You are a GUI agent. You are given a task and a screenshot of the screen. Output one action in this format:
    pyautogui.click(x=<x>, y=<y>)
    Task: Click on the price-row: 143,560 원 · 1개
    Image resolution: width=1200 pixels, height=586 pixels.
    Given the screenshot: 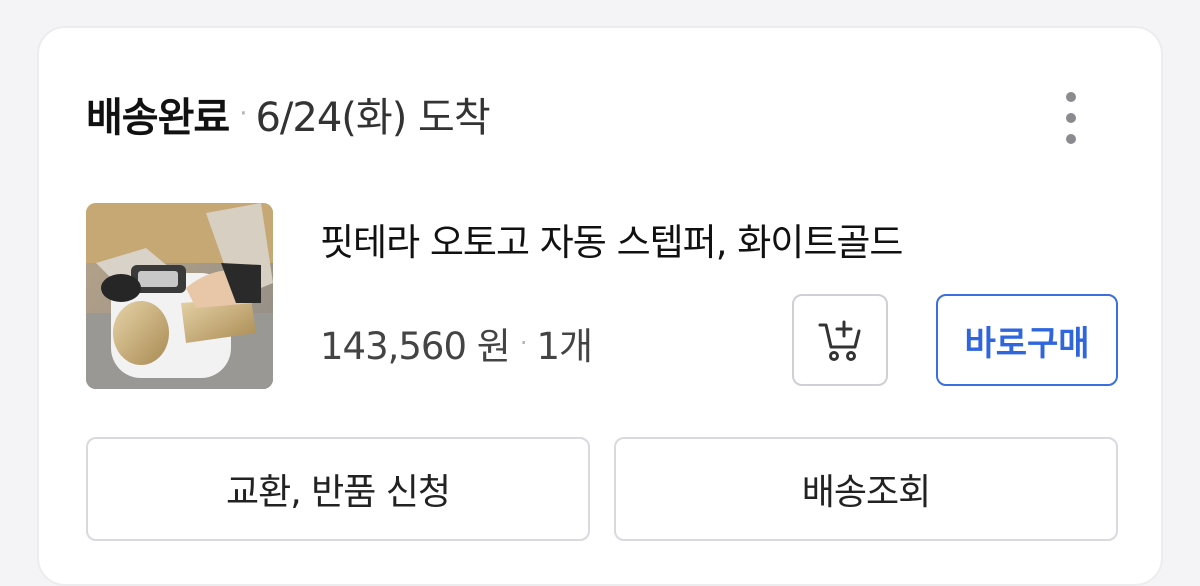 What is the action you would take?
    pyautogui.click(x=456, y=343)
    